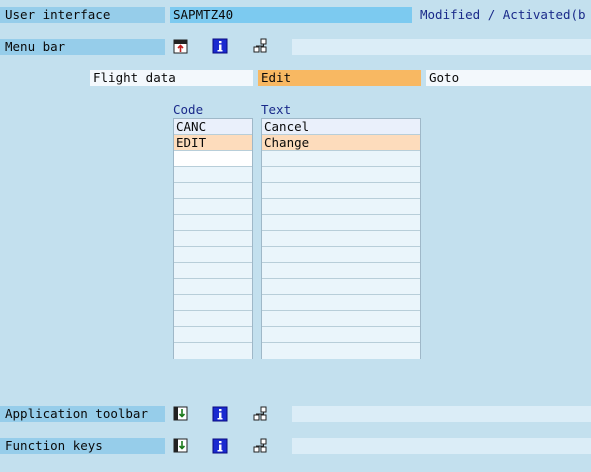  What do you see at coordinates (276, 109) in the screenshot?
I see `text-column-header: Text` at bounding box center [276, 109].